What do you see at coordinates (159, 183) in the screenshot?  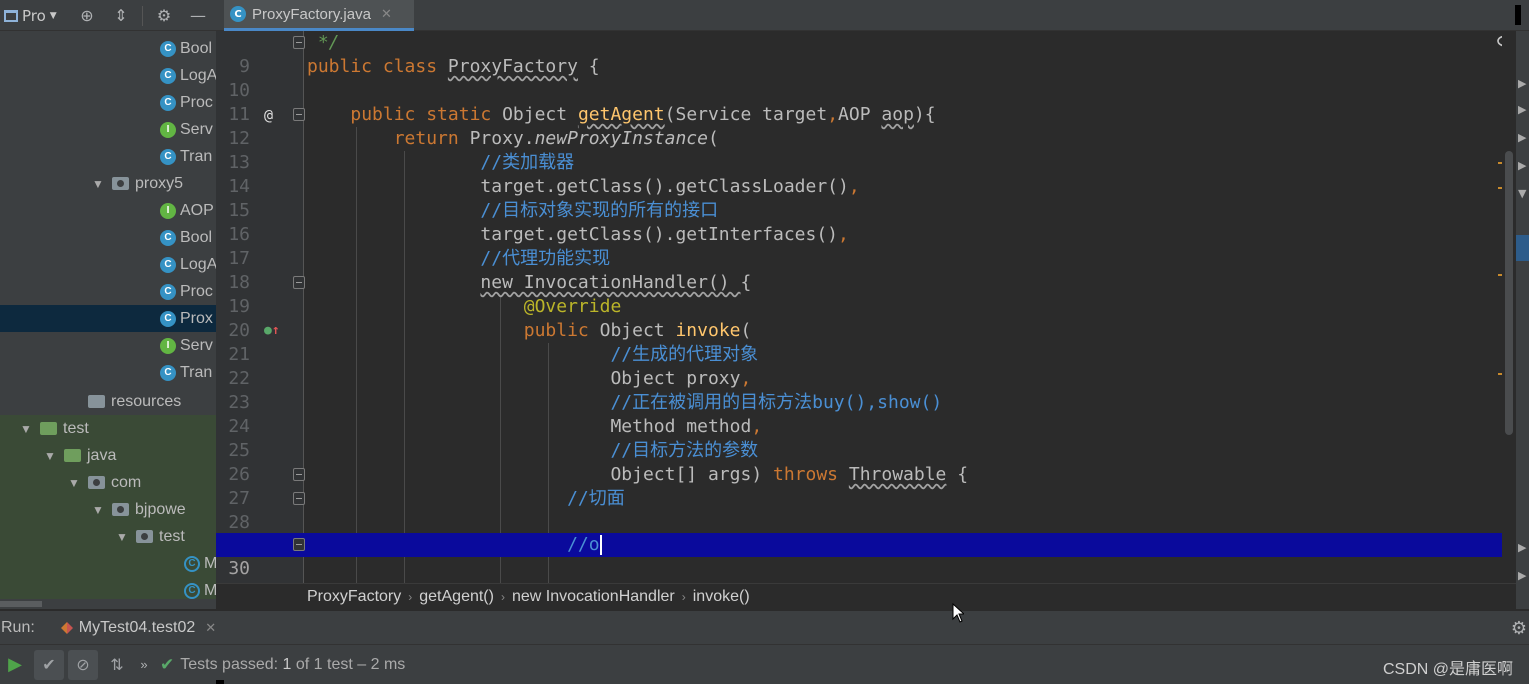 I see `tree-item-label: proxy5` at bounding box center [159, 183].